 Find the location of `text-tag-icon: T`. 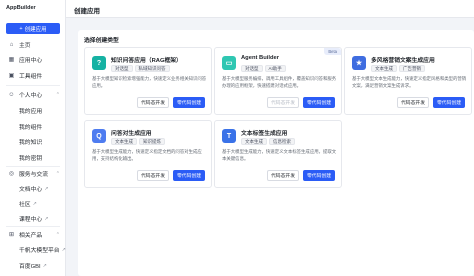

text-tag-icon: T is located at coordinates (229, 136).